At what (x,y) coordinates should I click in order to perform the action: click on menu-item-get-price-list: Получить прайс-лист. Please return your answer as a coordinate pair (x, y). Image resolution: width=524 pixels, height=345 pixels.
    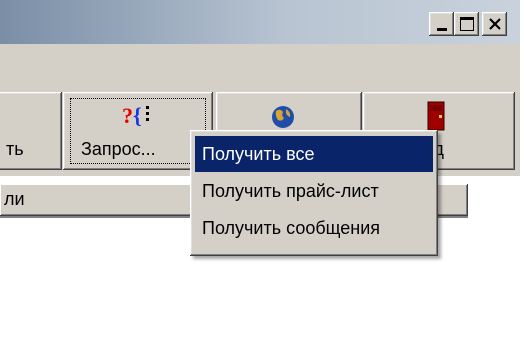
    Looking at the image, I should click on (314, 191).